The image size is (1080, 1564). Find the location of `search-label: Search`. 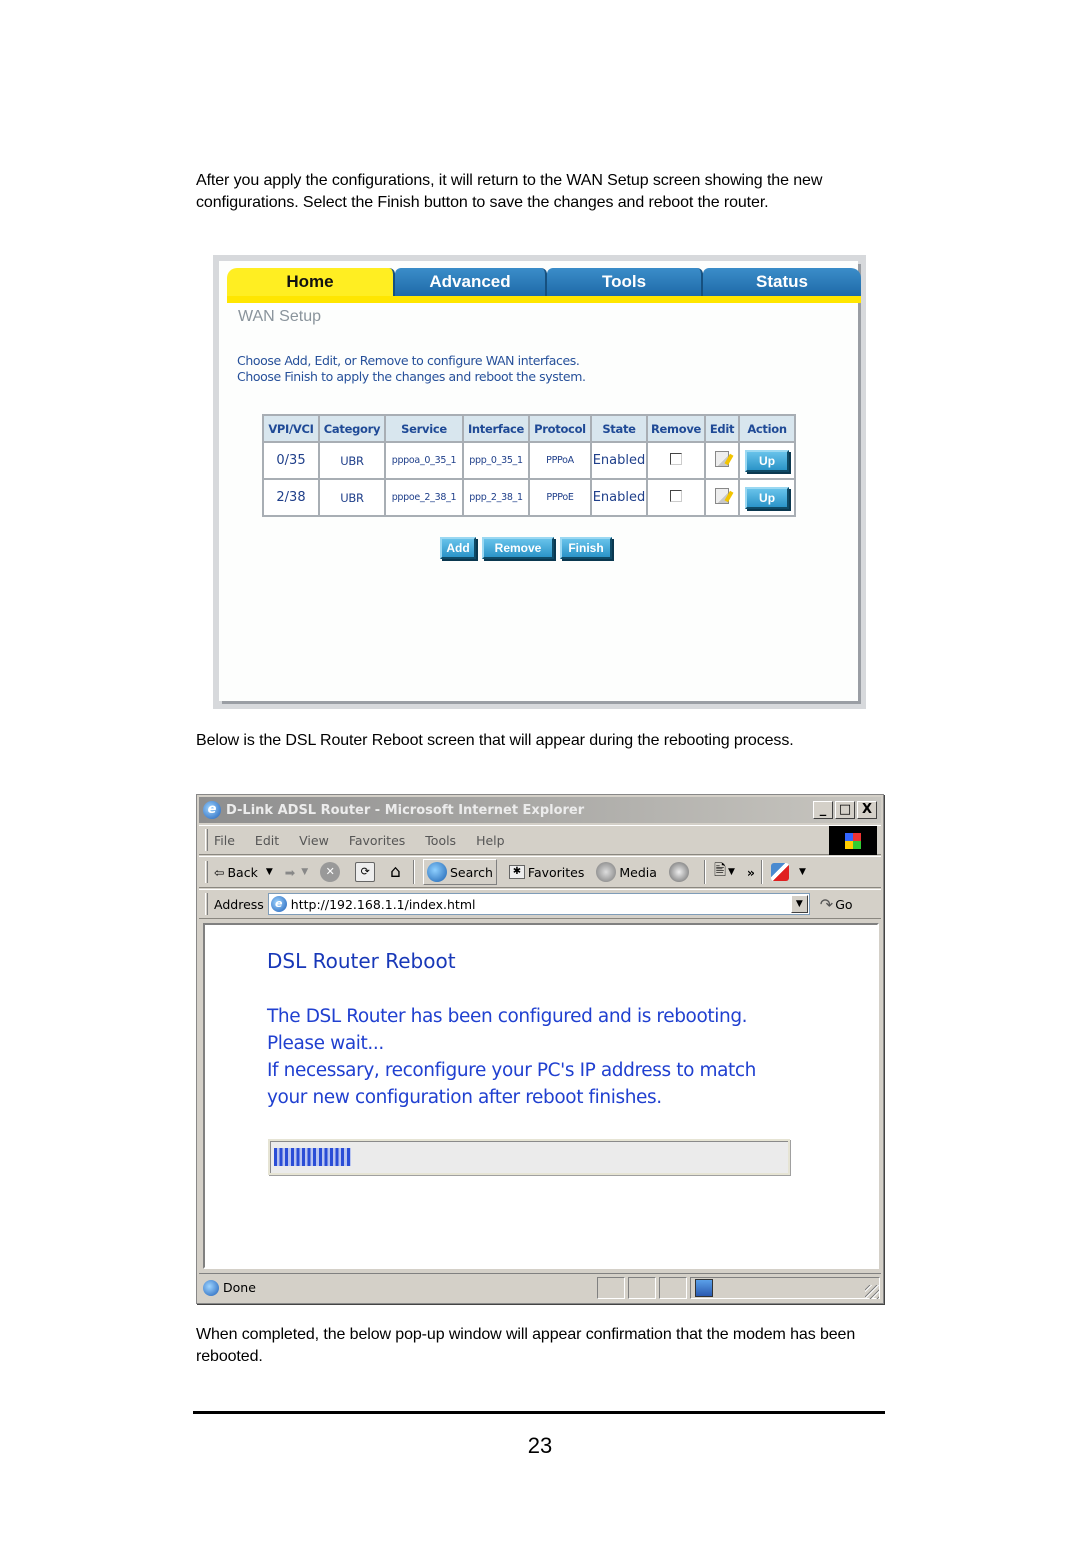

search-label: Search is located at coordinates (471, 872).